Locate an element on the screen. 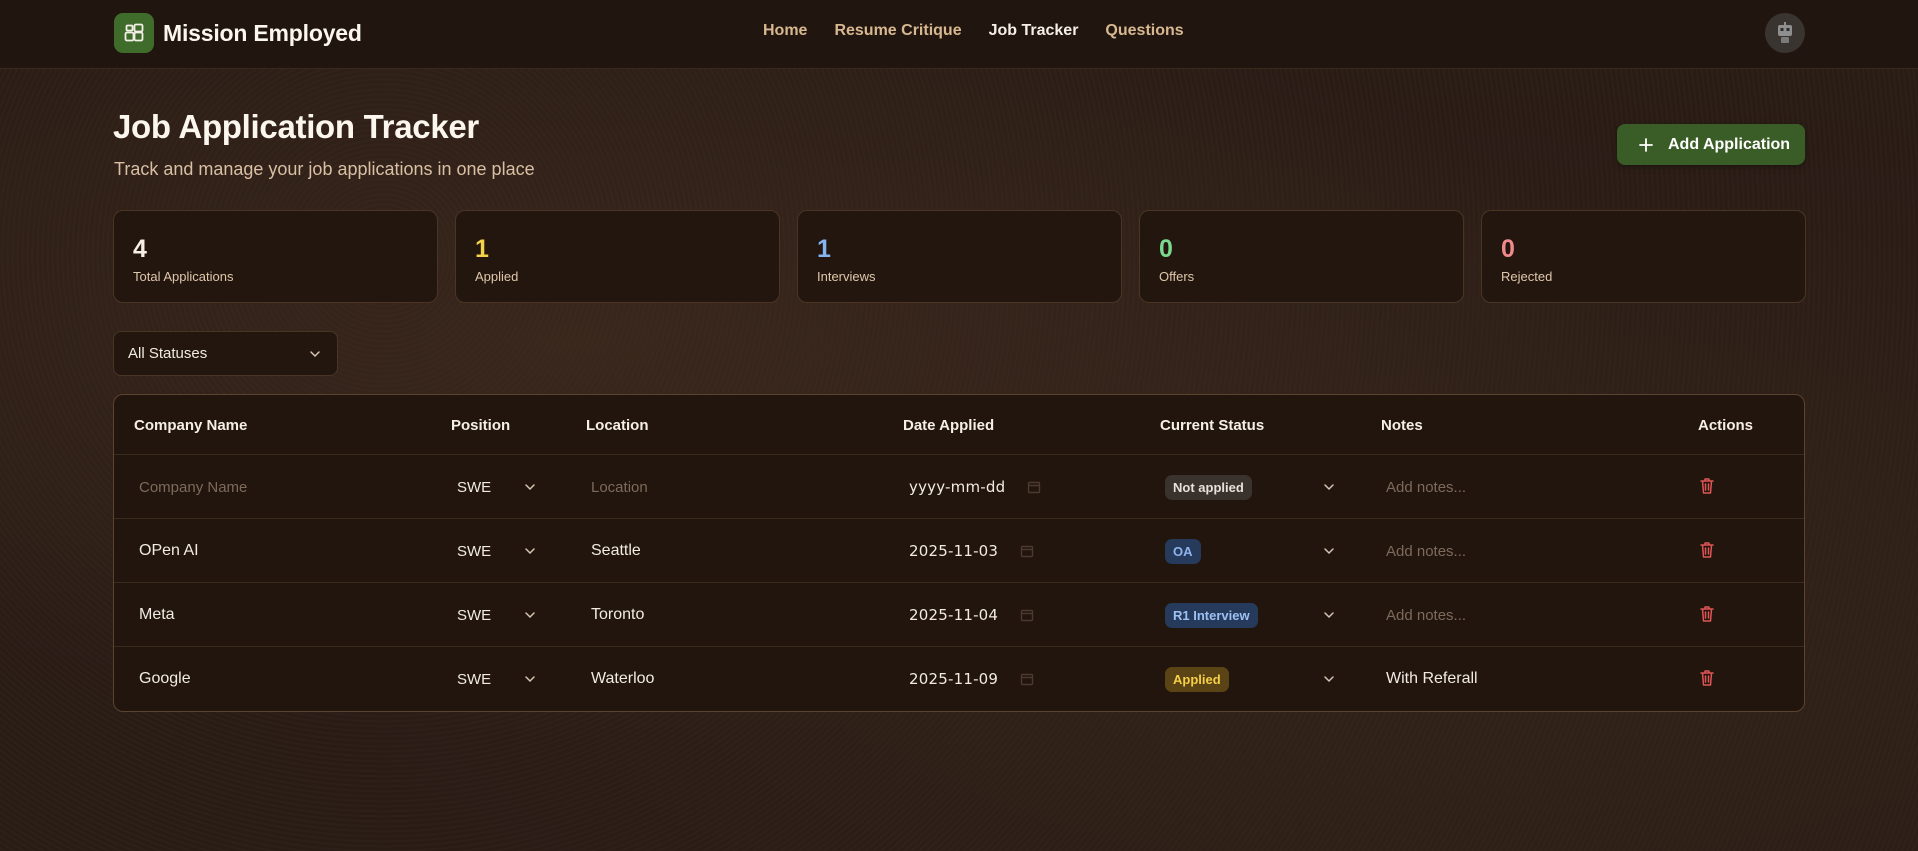 Image resolution: width=1918 pixels, height=851 pixels. column-header-location: Location is located at coordinates (617, 425).